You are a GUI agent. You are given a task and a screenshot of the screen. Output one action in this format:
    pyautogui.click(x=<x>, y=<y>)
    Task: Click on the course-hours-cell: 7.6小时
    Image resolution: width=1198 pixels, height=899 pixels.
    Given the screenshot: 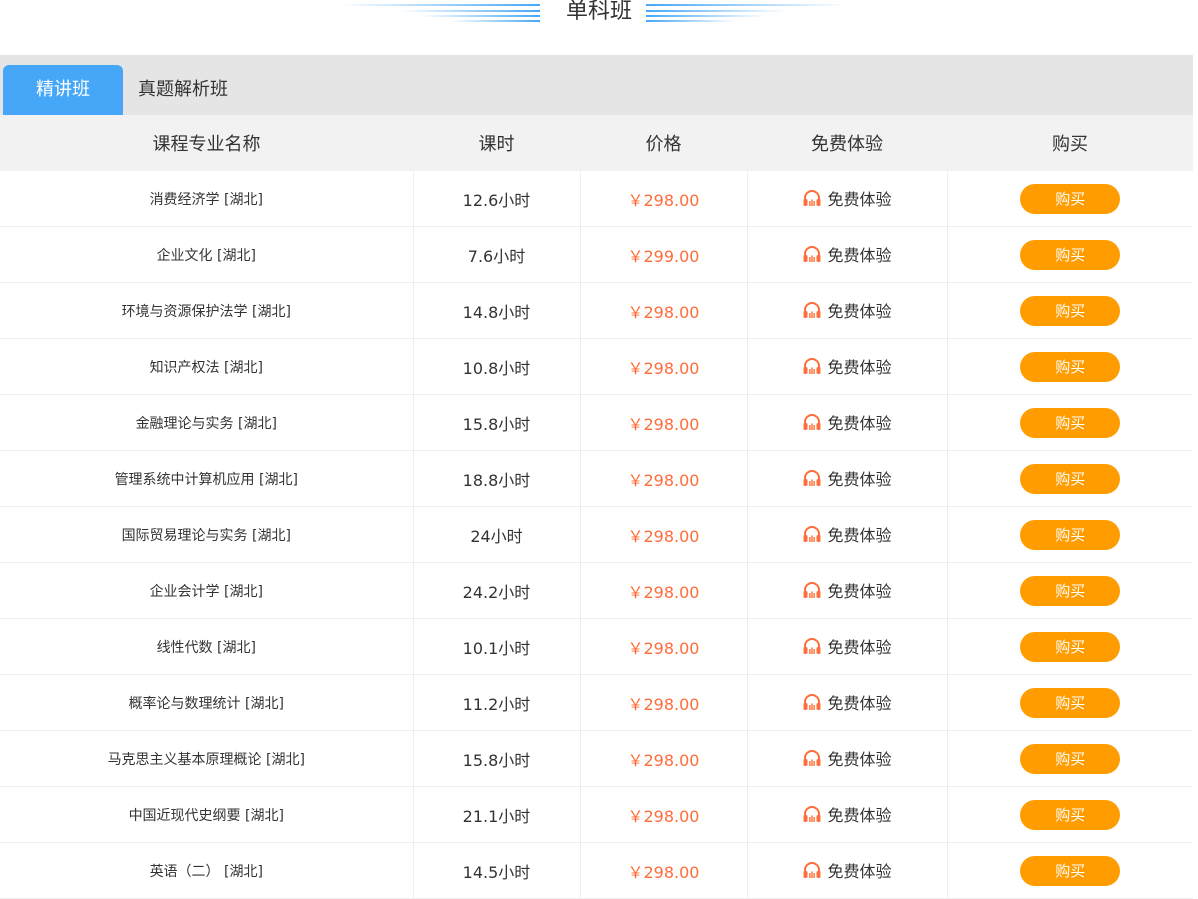 What is the action you would take?
    pyautogui.click(x=496, y=254)
    